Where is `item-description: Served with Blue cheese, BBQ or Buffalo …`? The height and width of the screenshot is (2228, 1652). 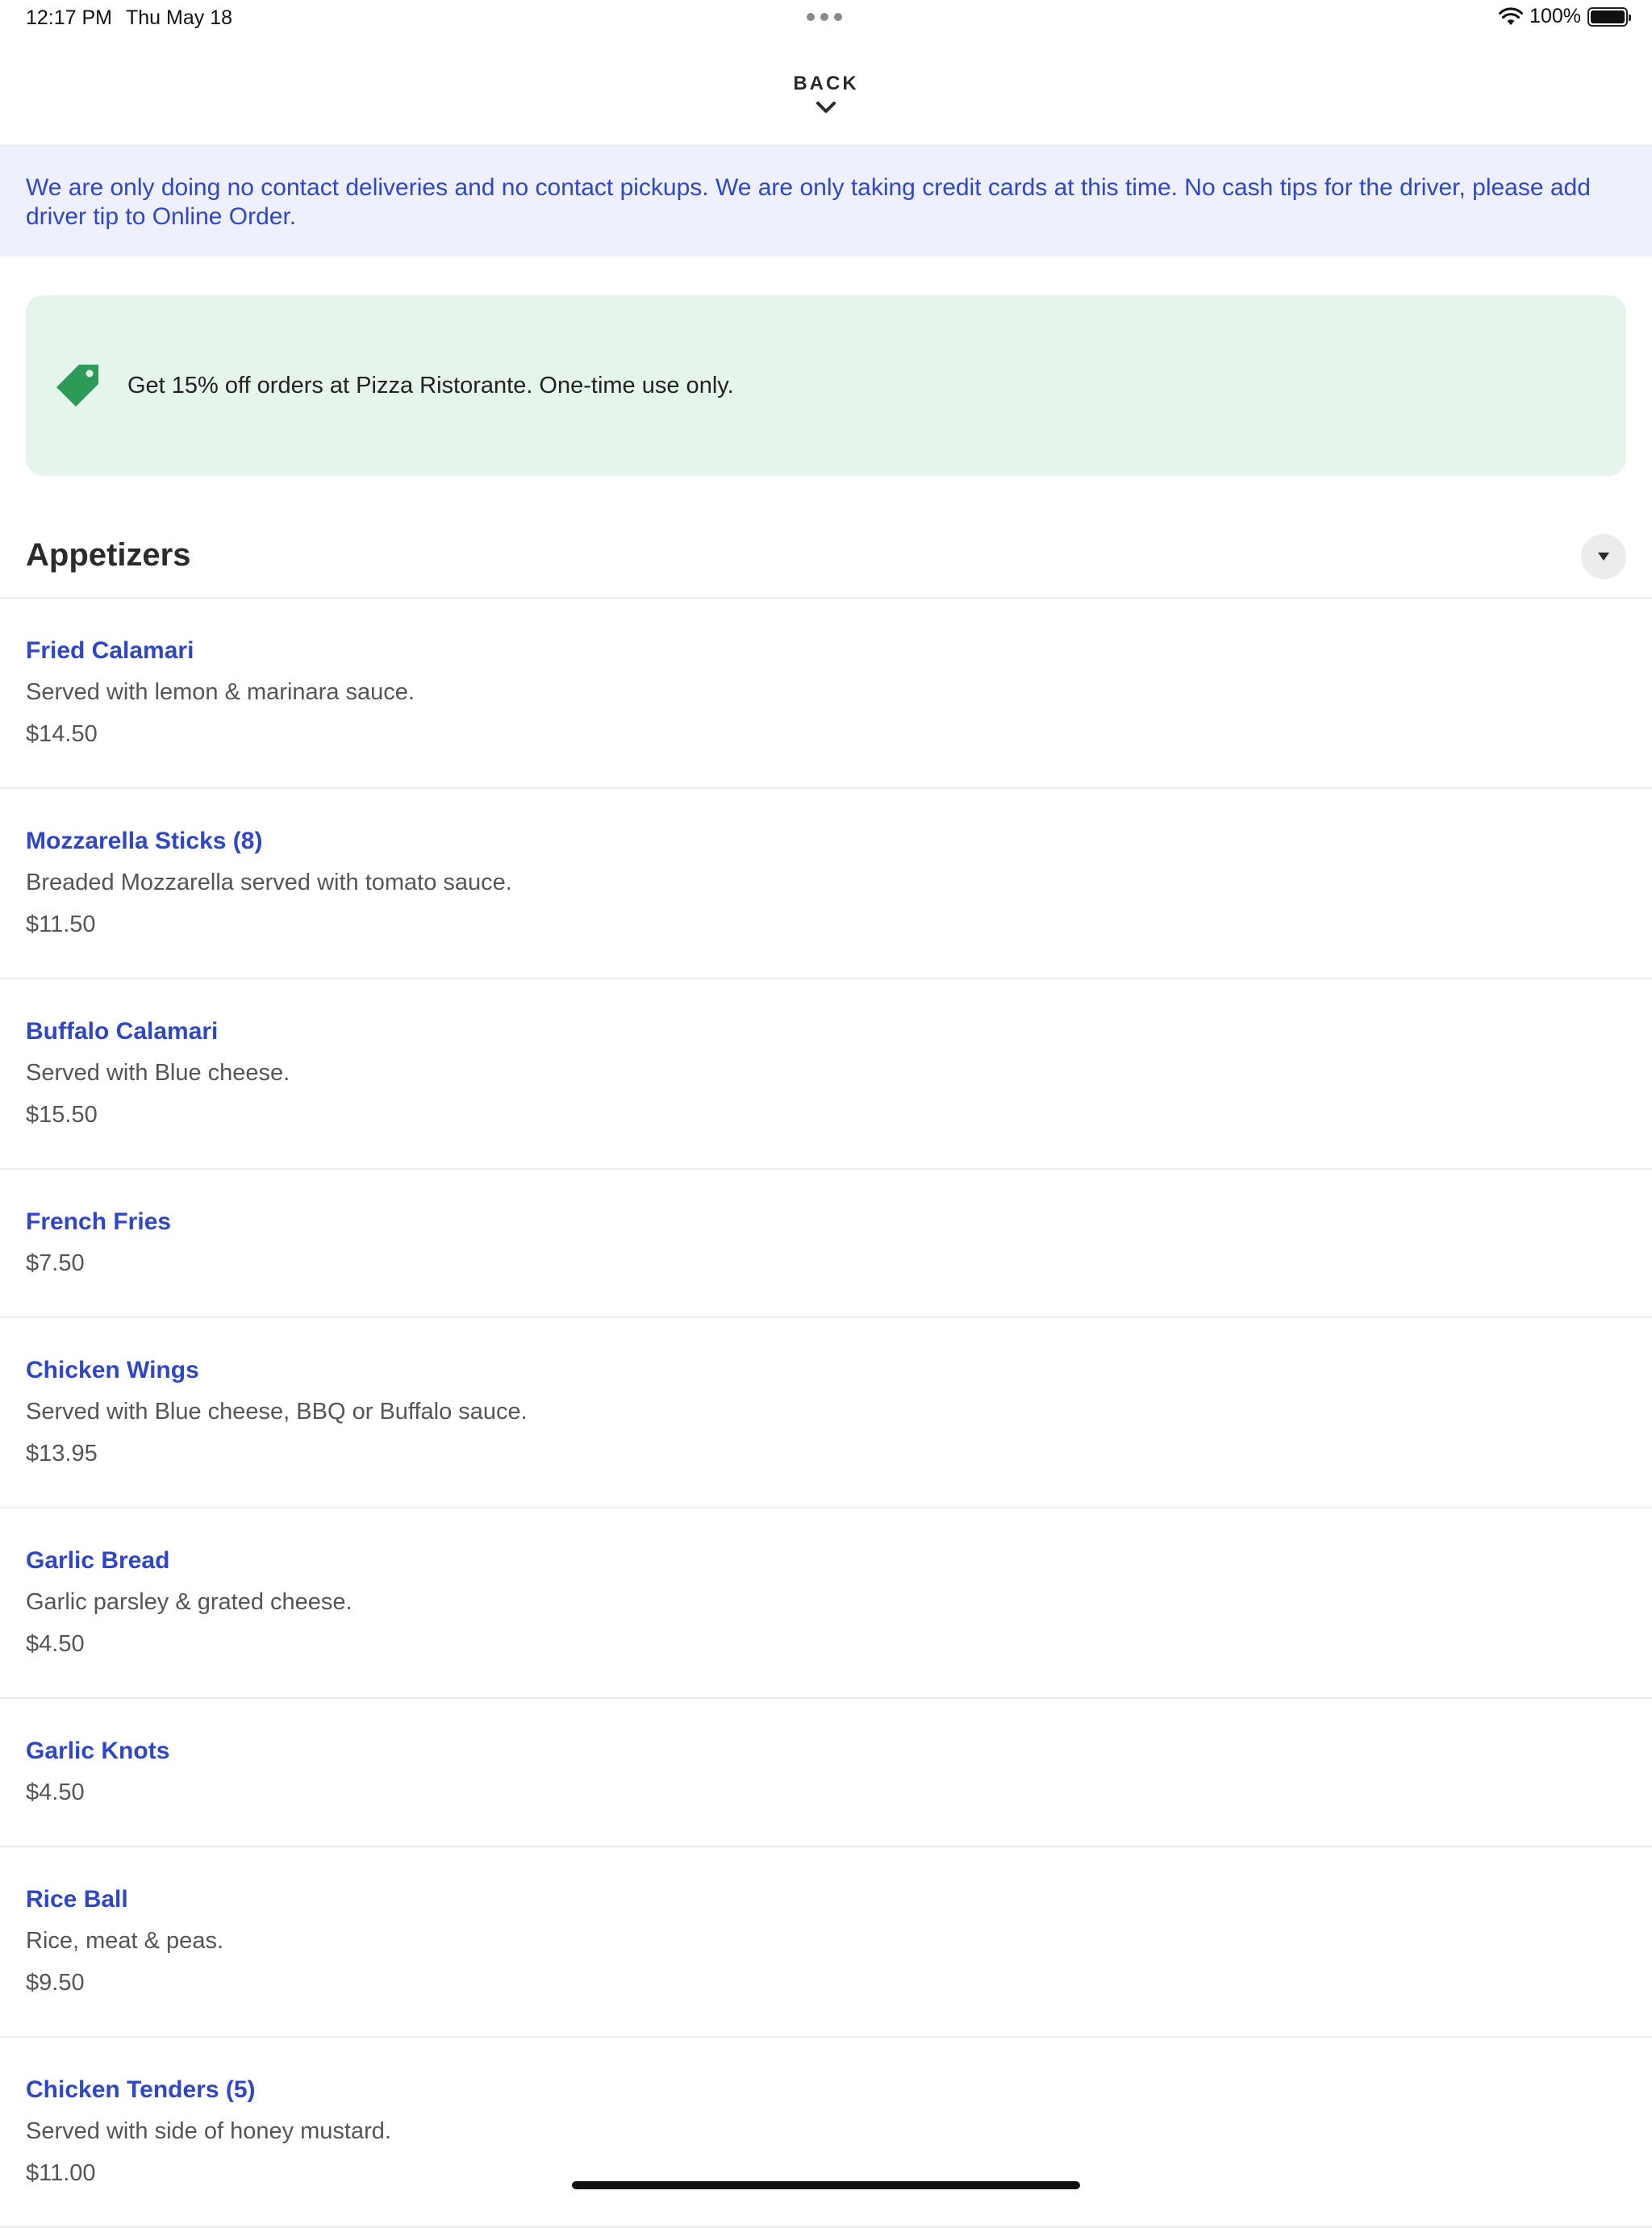
item-description: Served with Blue cheese, BBQ or Buffalo … is located at coordinates (277, 1412).